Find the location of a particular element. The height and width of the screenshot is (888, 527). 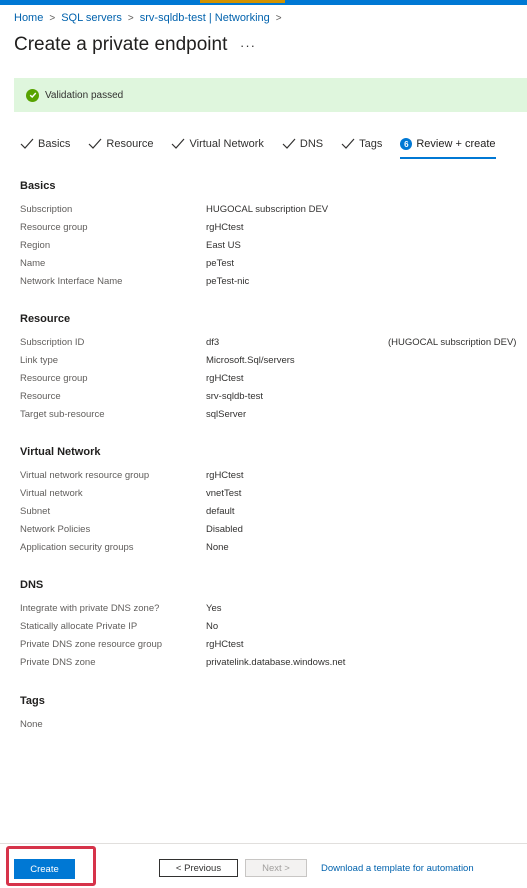

summary-row: Subnet default is located at coordinates (270, 513).